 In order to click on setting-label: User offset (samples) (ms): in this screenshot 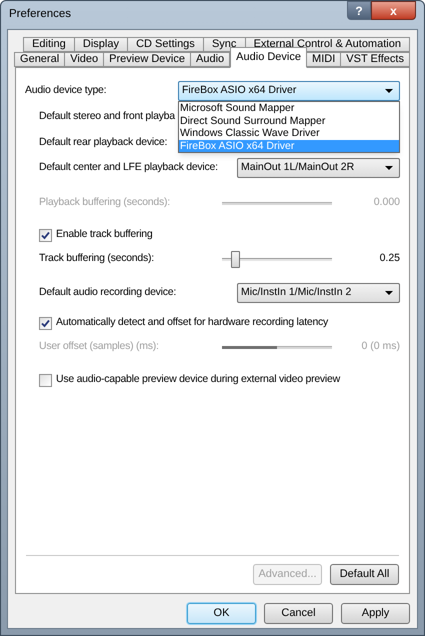, I will do `click(99, 346)`.